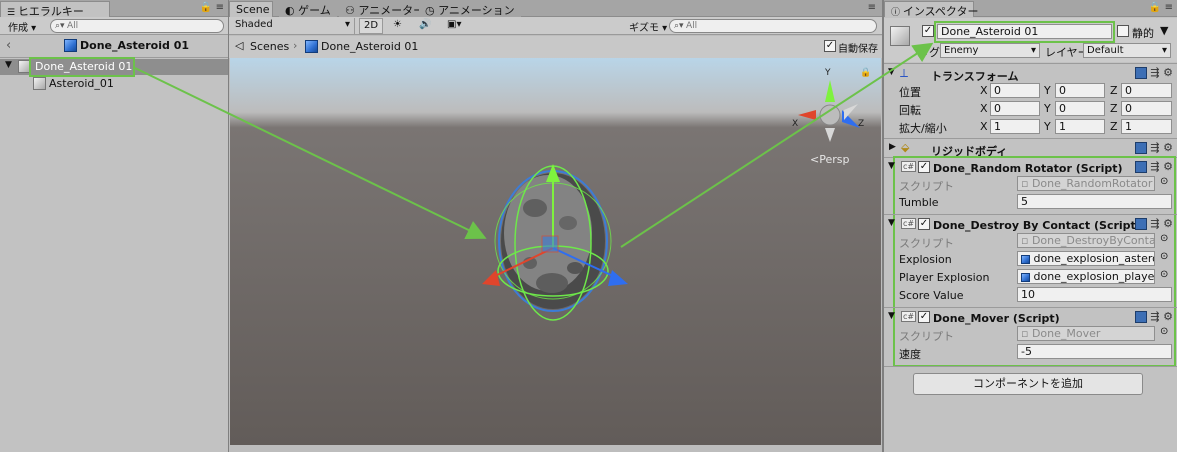 The image size is (1177, 452). What do you see at coordinates (829, 159) in the screenshot?
I see `persp-label: <Persp` at bounding box center [829, 159].